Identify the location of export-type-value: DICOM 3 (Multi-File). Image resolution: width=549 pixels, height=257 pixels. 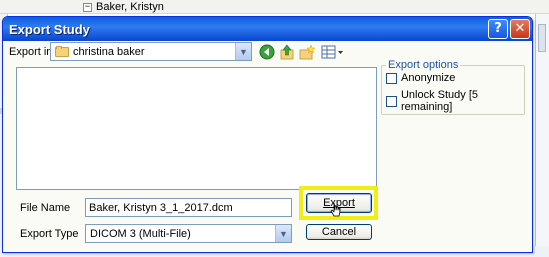
(140, 233).